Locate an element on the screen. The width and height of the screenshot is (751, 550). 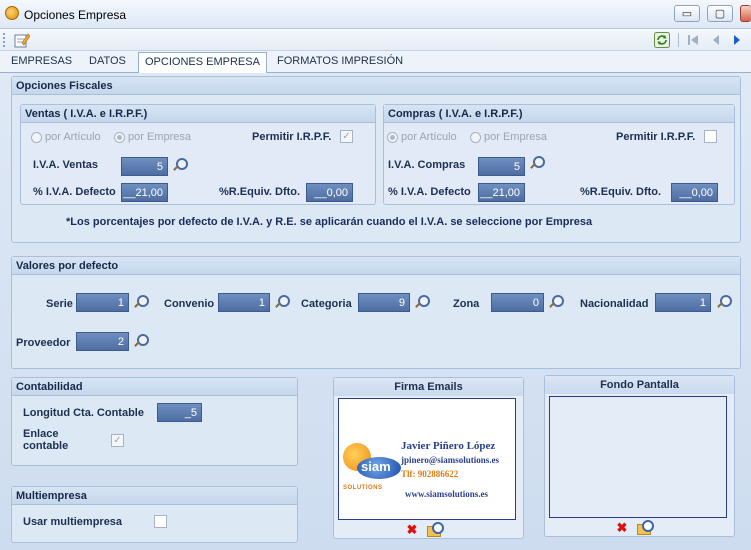
ventas-pct-iva-field: __21,00 is located at coordinates (144, 192).